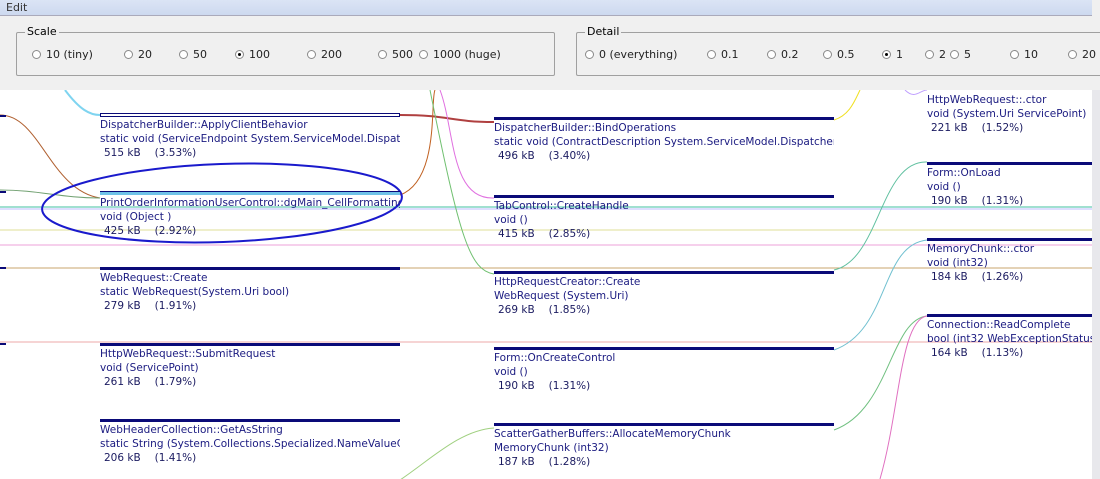  What do you see at coordinates (567, 282) in the screenshot?
I see `node-method-name: HttpRequestCreator::Create` at bounding box center [567, 282].